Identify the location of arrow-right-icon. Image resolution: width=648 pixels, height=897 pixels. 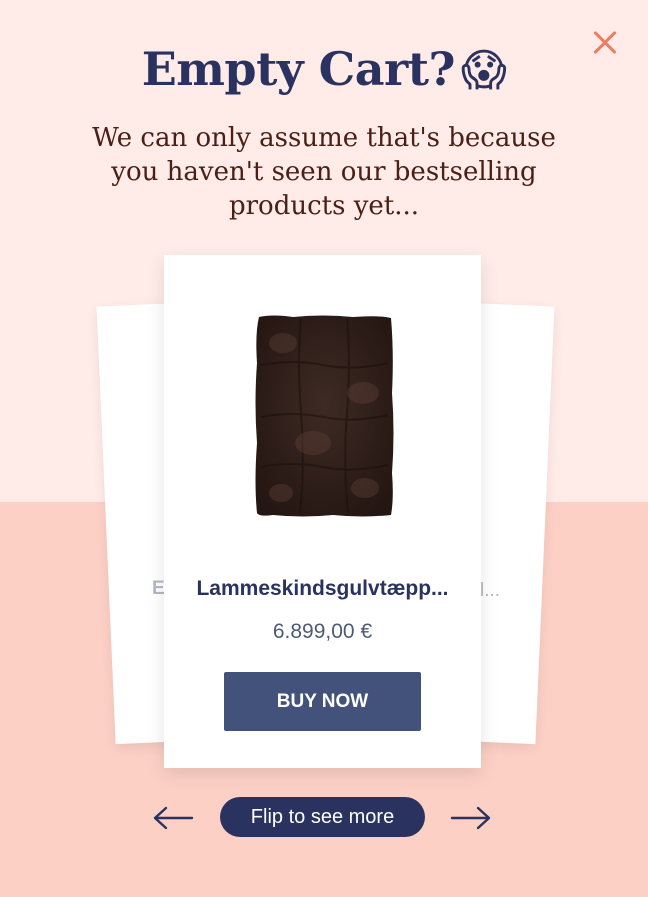
(471, 818).